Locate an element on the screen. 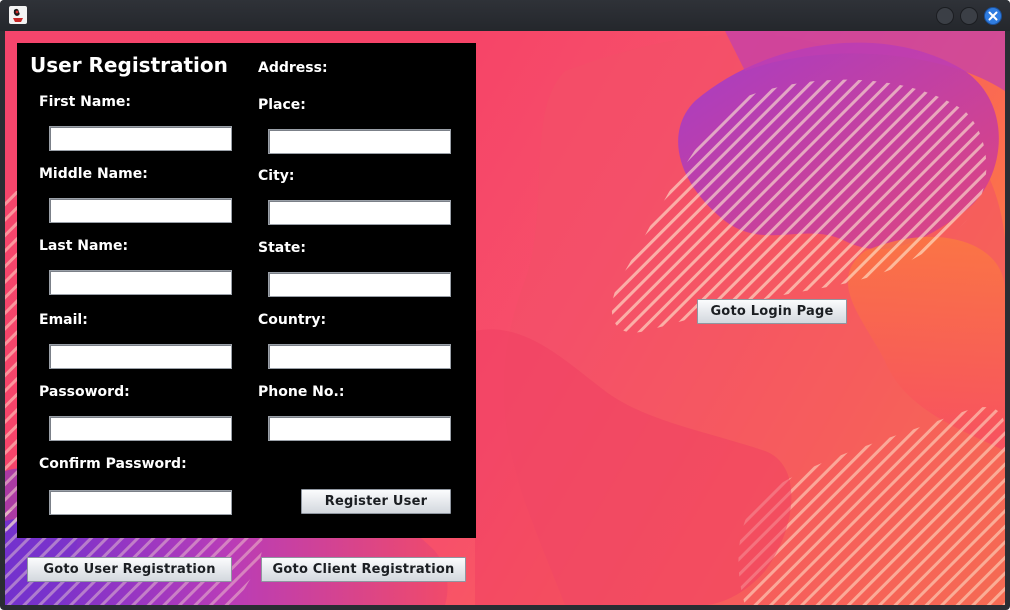 This screenshot has height=610, width=1010. middle-name-label: Middle Name: is located at coordinates (93, 174).